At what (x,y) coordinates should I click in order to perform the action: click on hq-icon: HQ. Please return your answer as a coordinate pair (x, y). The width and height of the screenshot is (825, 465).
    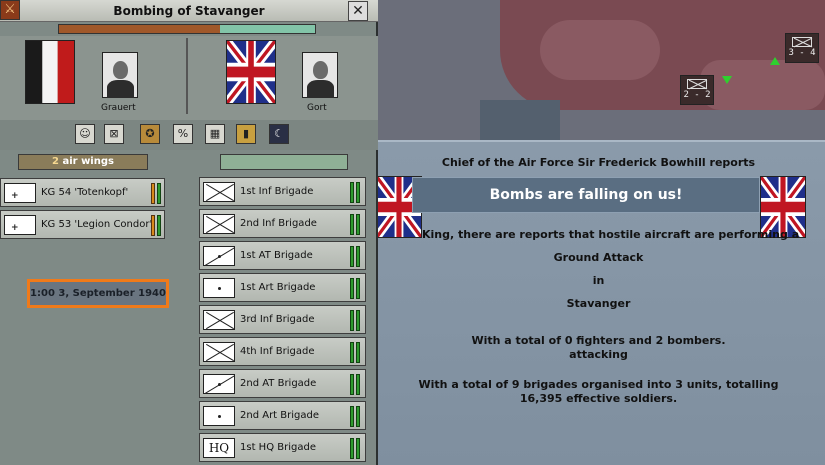
    Looking at the image, I should click on (219, 448).